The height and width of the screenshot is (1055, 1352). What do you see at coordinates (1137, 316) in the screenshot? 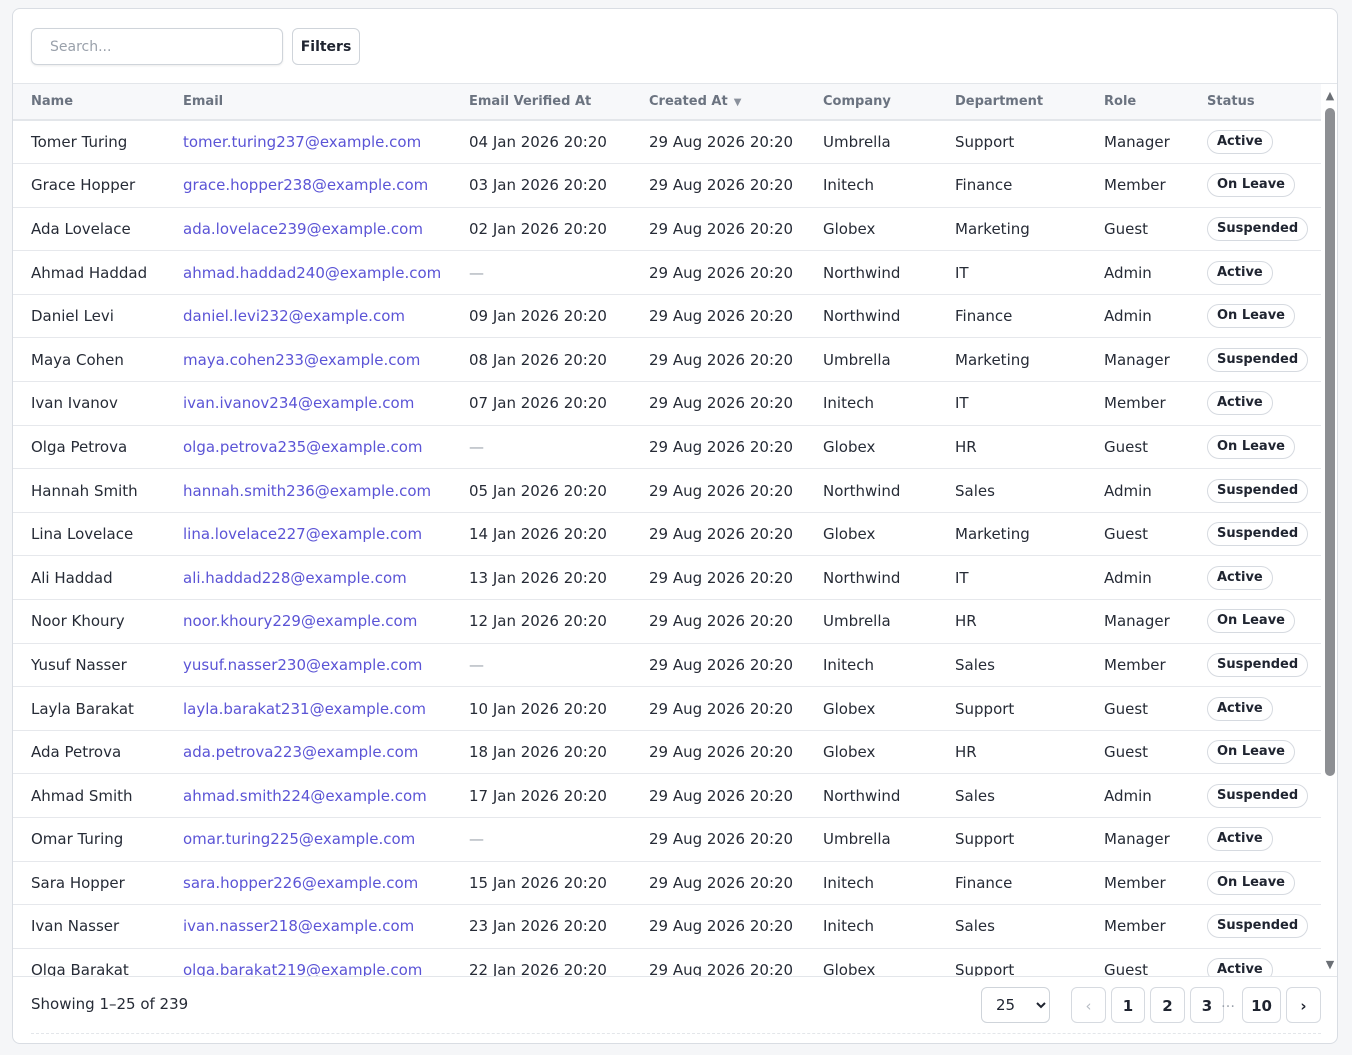
I see `role-cell: Admin` at bounding box center [1137, 316].